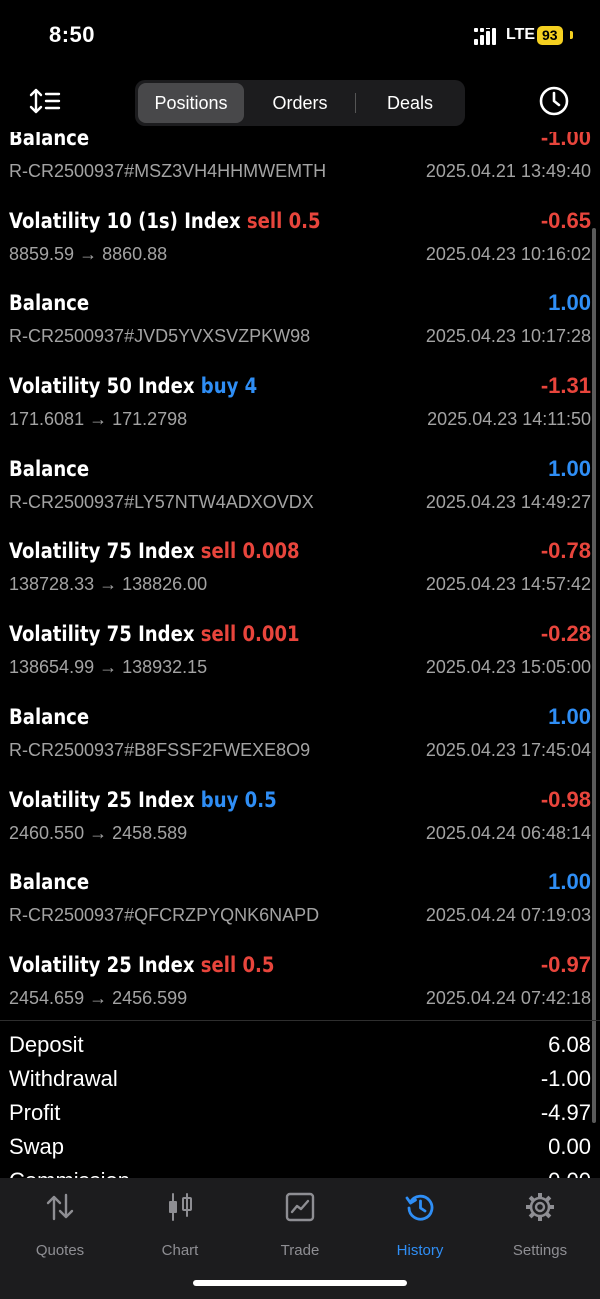  What do you see at coordinates (300, 1113) in the screenshot?
I see `summary-row-profit: Profit -4.97` at bounding box center [300, 1113].